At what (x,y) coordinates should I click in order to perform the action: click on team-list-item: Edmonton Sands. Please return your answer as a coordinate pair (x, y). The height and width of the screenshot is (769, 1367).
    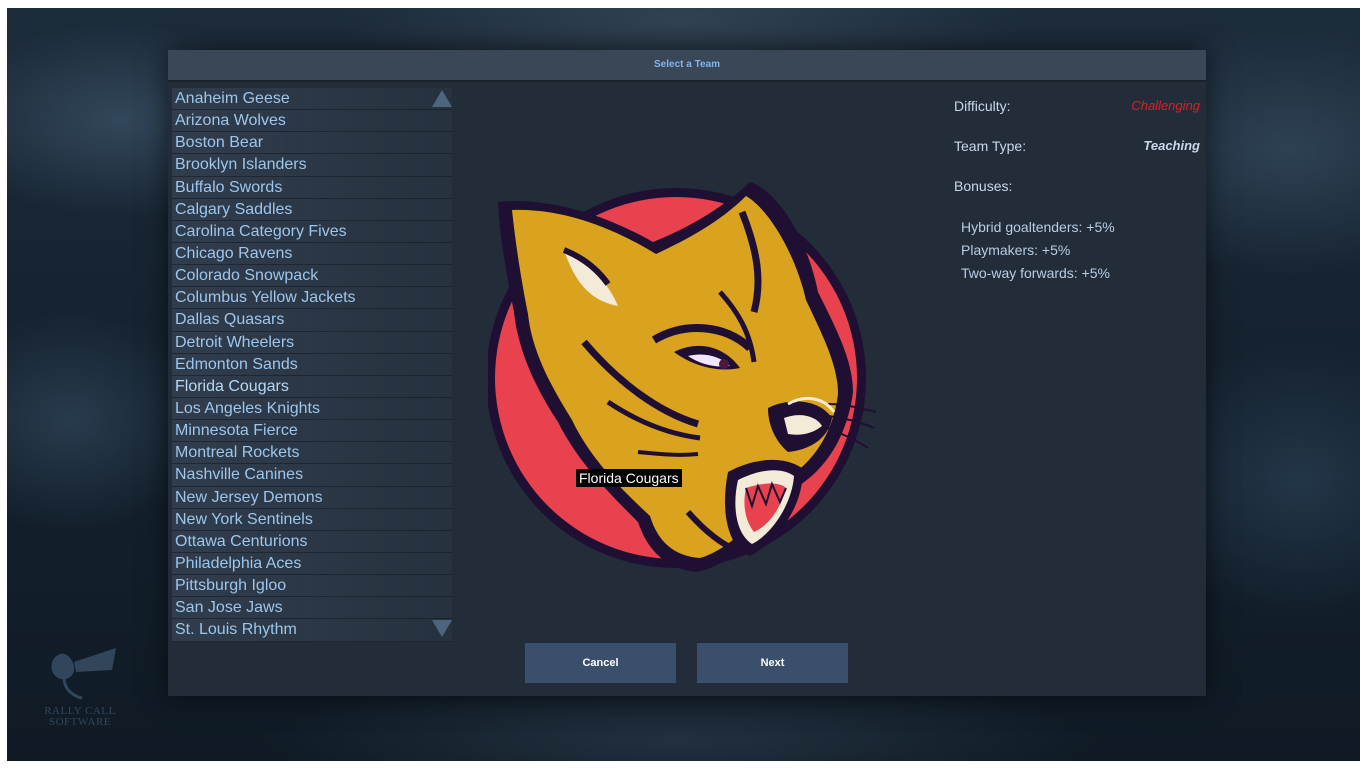
    Looking at the image, I should click on (312, 364).